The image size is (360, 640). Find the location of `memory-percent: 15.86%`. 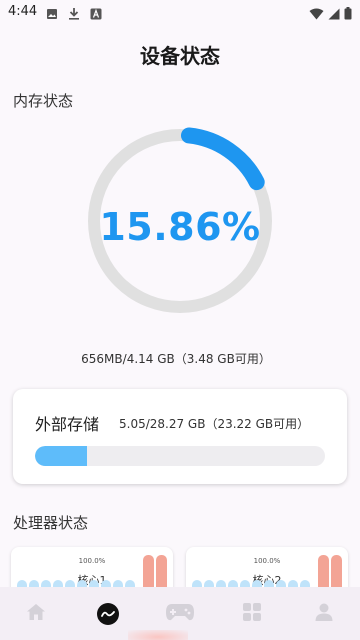

memory-percent: 15.86% is located at coordinates (180, 227).